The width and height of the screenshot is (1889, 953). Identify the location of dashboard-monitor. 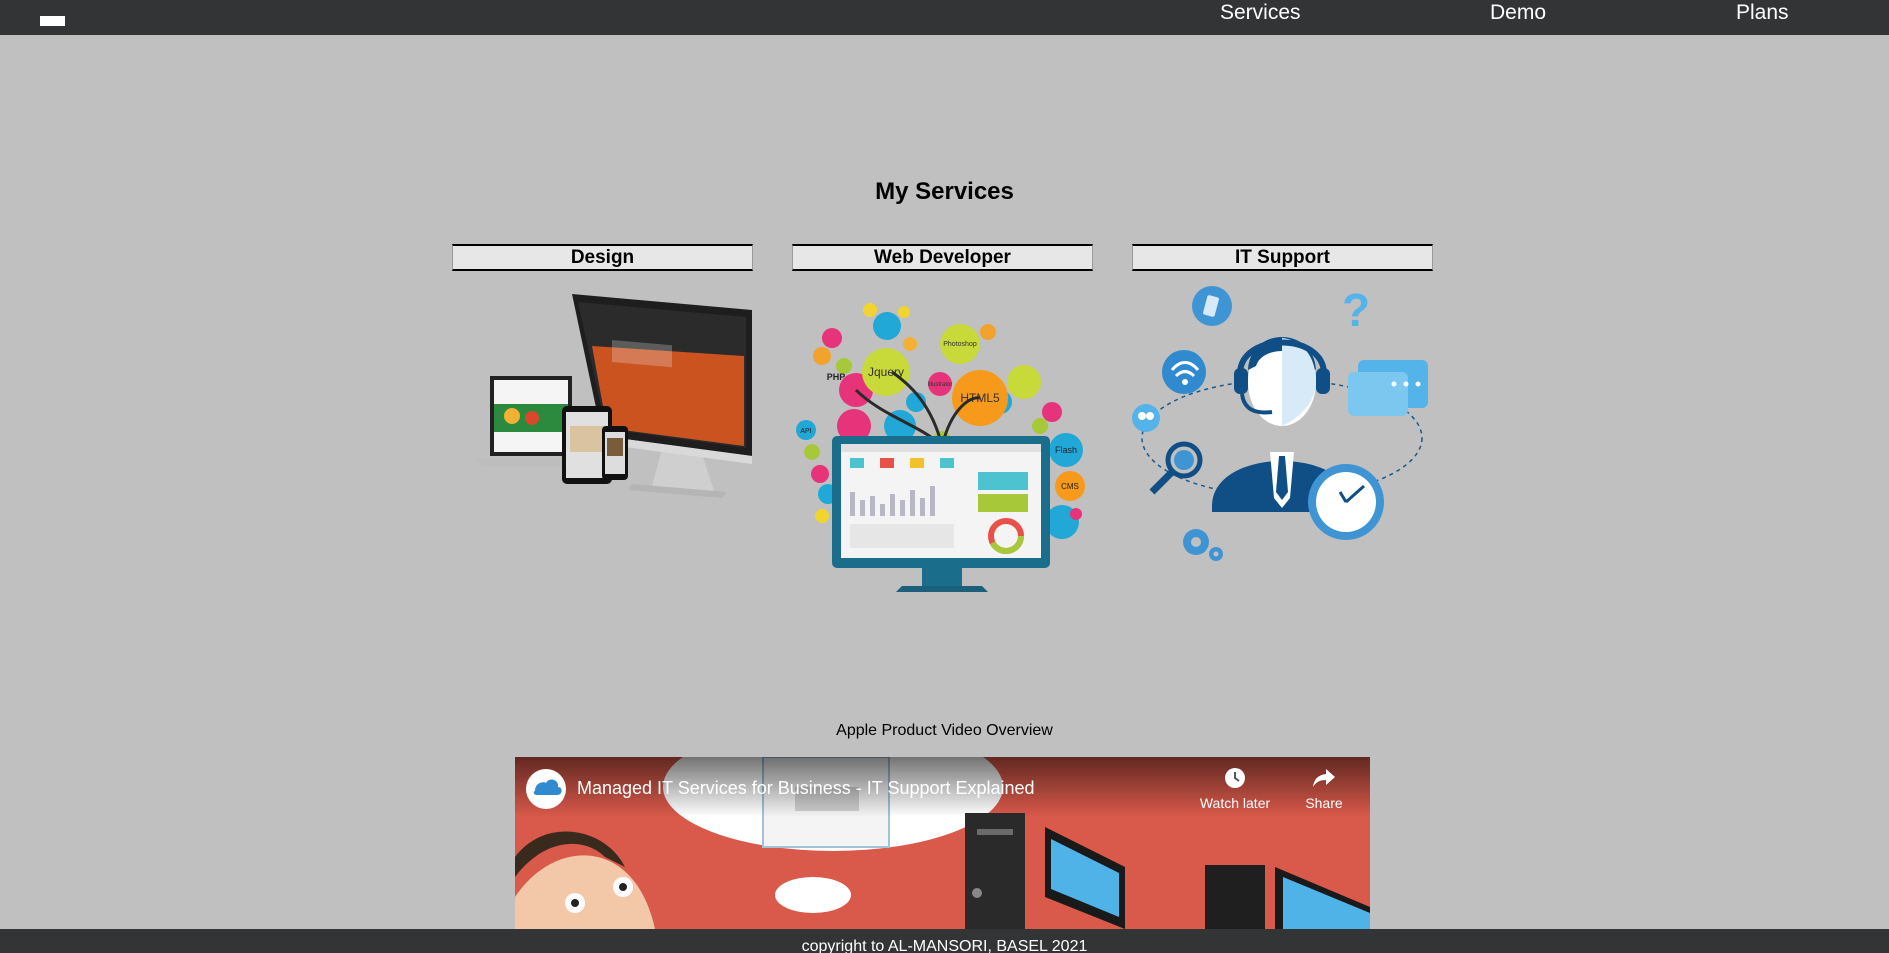
(941, 514).